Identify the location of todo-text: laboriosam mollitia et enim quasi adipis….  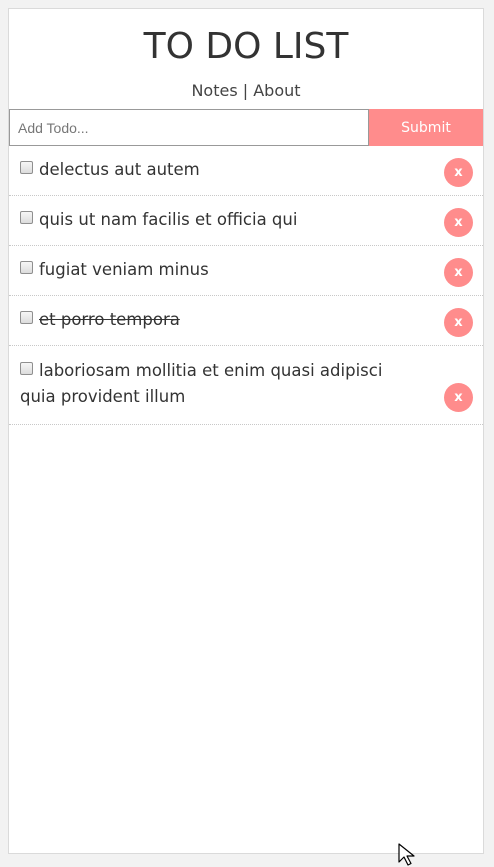
(201, 383).